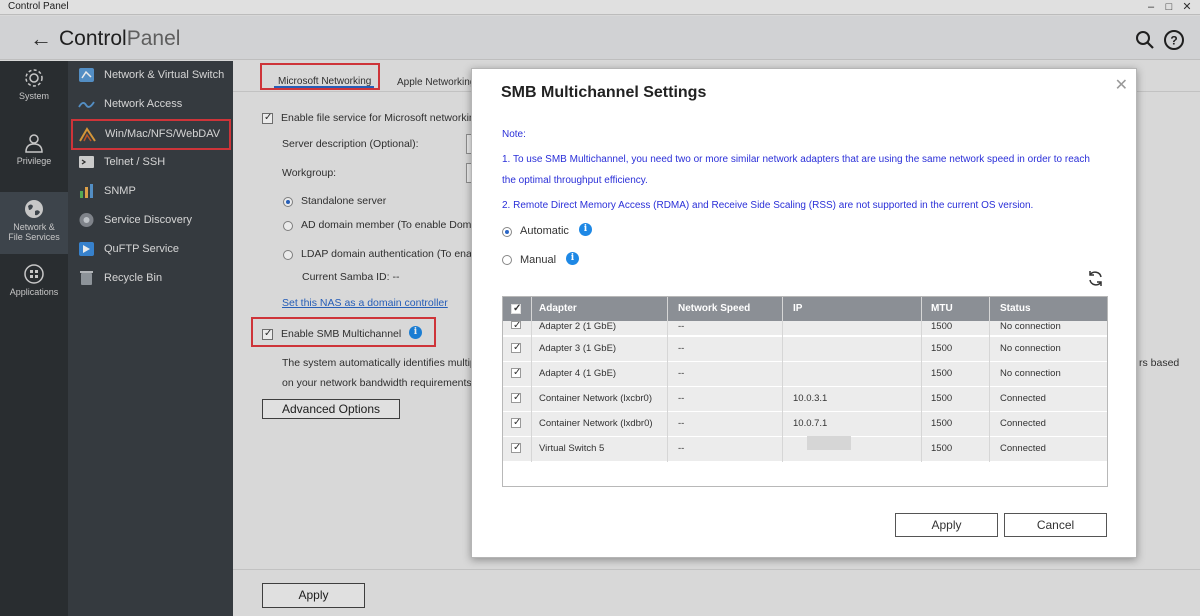 The height and width of the screenshot is (616, 1200). What do you see at coordinates (942, 308) in the screenshot?
I see `column-header-mtu: MTU` at bounding box center [942, 308].